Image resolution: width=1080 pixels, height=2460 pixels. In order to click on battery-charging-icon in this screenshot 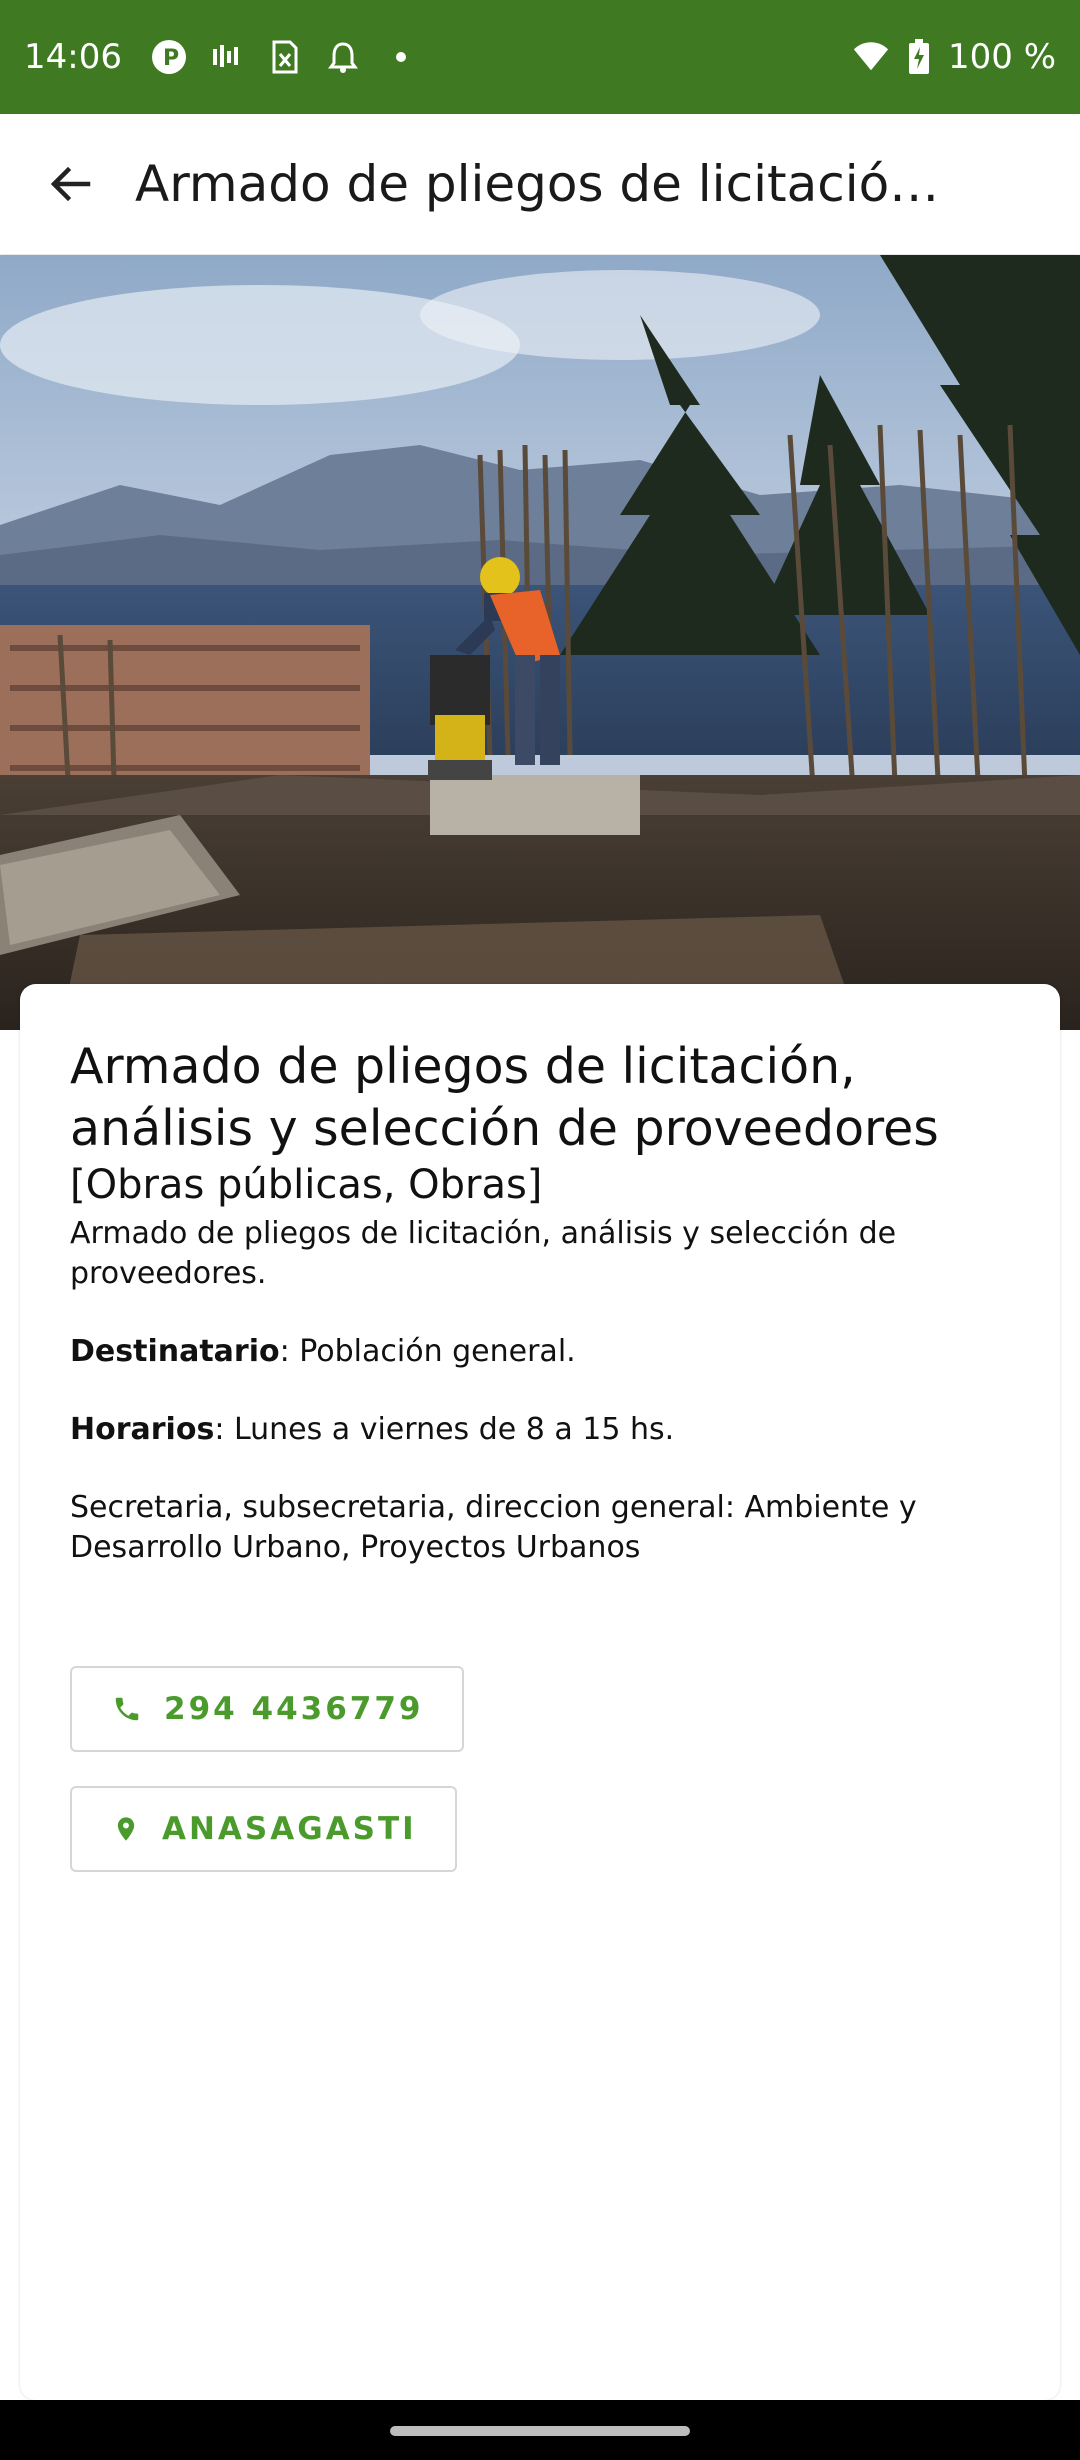, I will do `click(919, 57)`.